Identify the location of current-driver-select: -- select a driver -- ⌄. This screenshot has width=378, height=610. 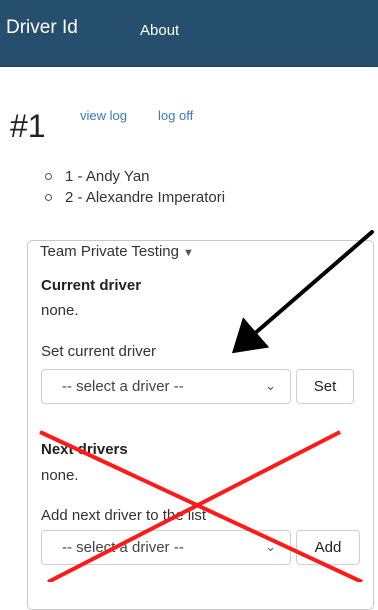
(166, 386).